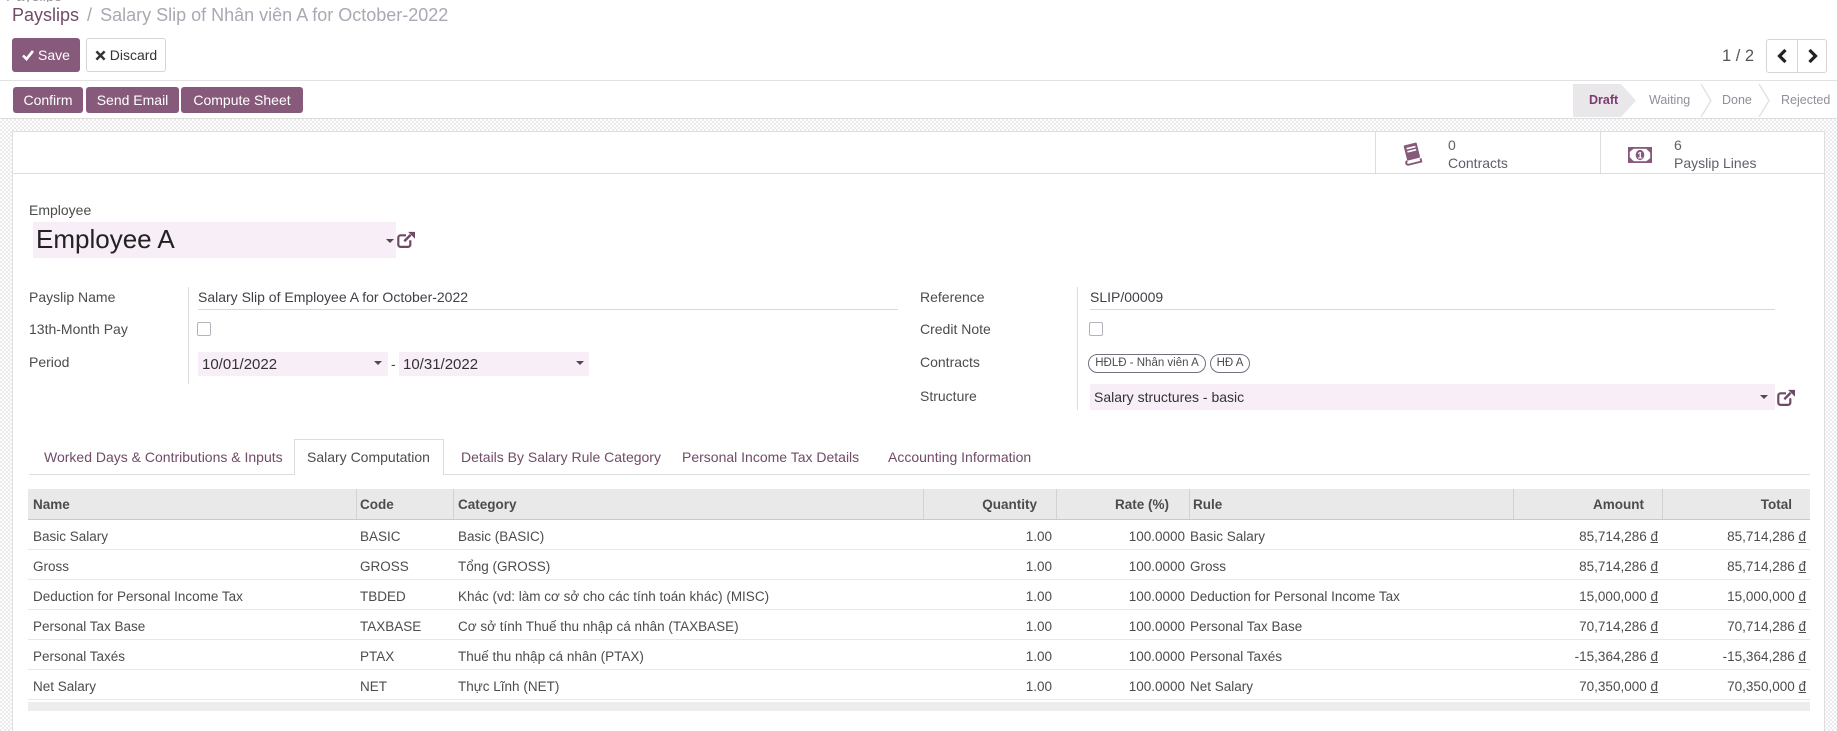 This screenshot has height=731, width=1837. Describe the element at coordinates (1640, 155) in the screenshot. I see `svg-text: 1` at that location.